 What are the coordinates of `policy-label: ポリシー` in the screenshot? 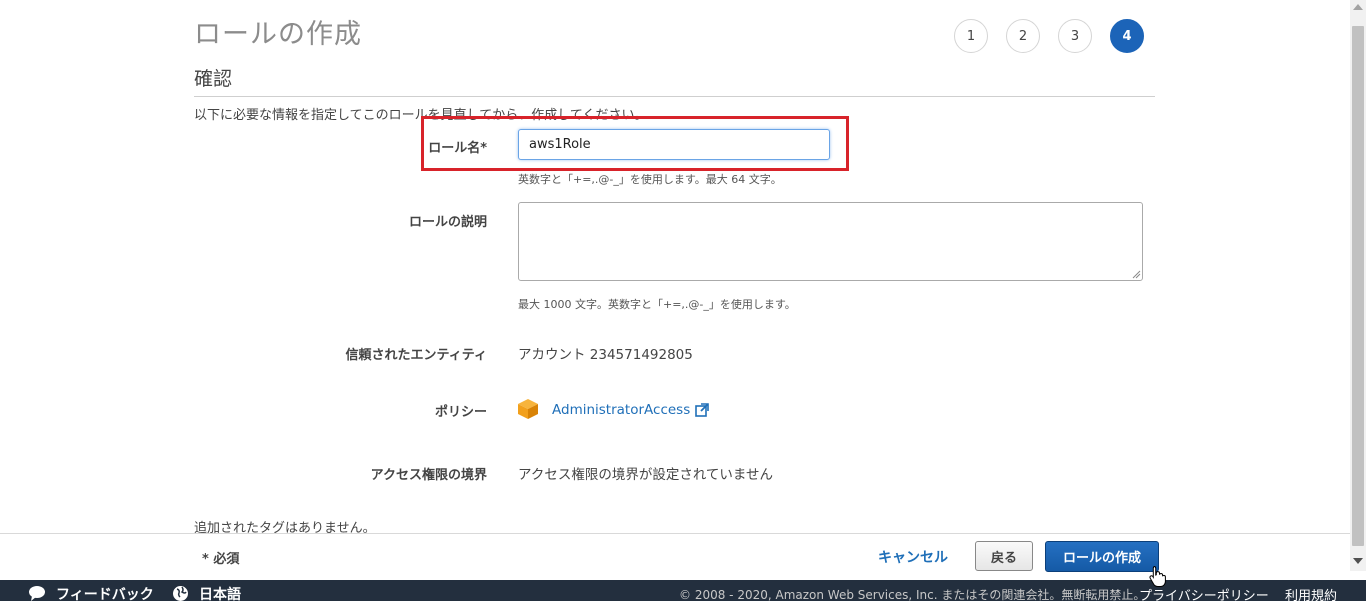 It's located at (460, 412).